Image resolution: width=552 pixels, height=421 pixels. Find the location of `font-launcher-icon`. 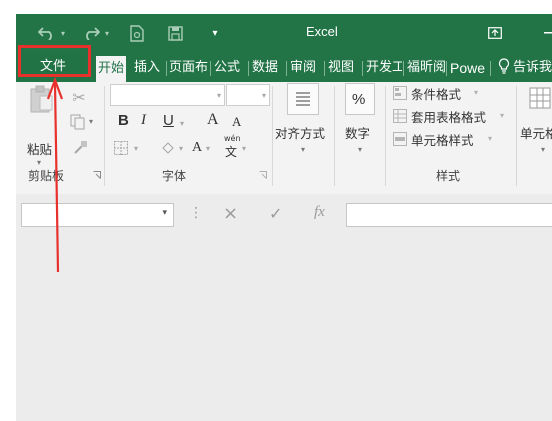

font-launcher-icon is located at coordinates (263, 175).